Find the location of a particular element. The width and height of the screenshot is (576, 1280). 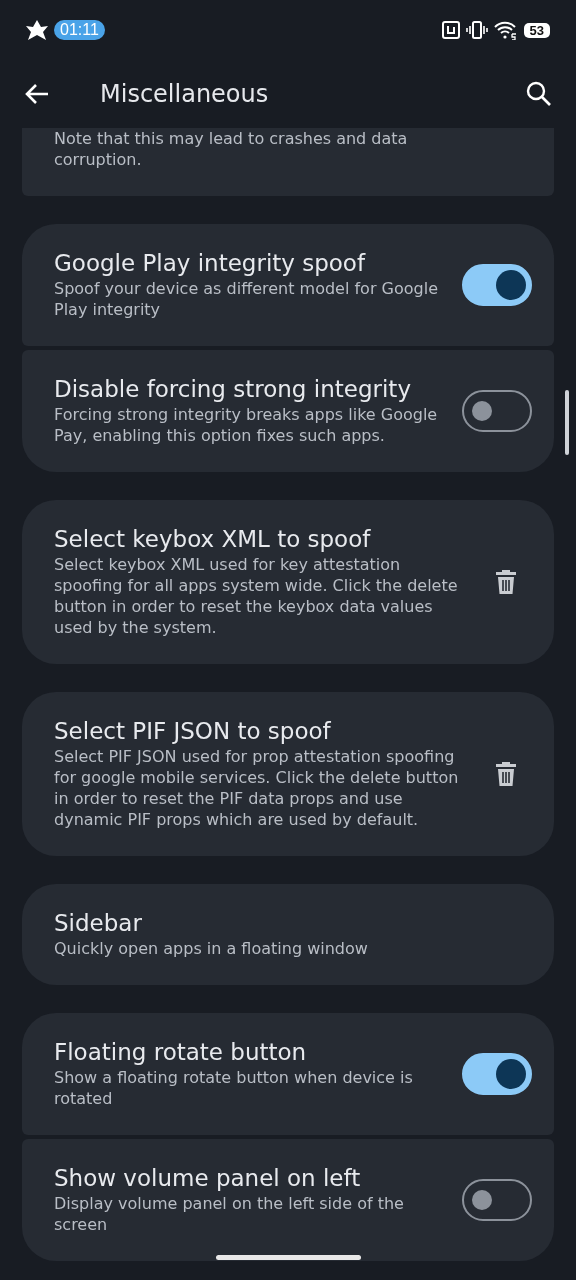

settings-item: Note that this may lead to crashes and data corruption. is located at coordinates (288, 162).